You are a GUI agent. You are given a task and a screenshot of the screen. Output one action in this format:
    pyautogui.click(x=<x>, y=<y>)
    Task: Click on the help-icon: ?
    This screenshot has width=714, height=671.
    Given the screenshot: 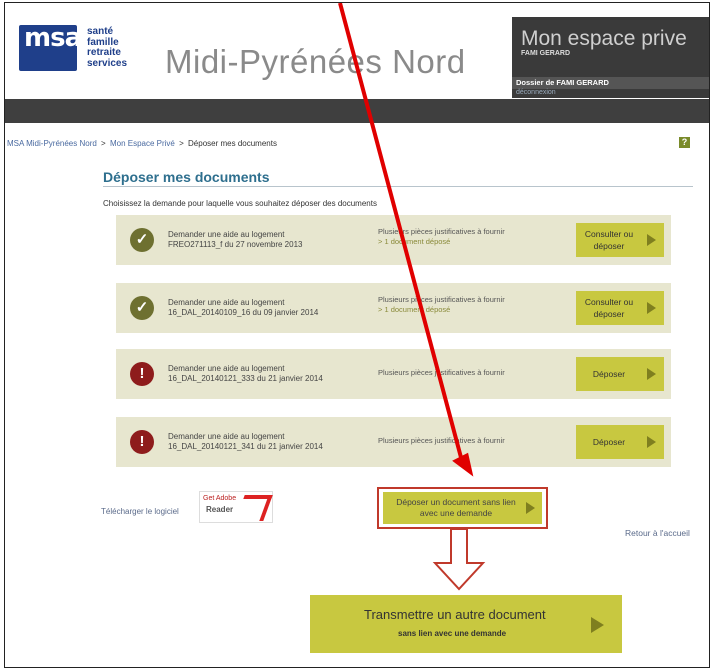 What is the action you would take?
    pyautogui.click(x=684, y=142)
    